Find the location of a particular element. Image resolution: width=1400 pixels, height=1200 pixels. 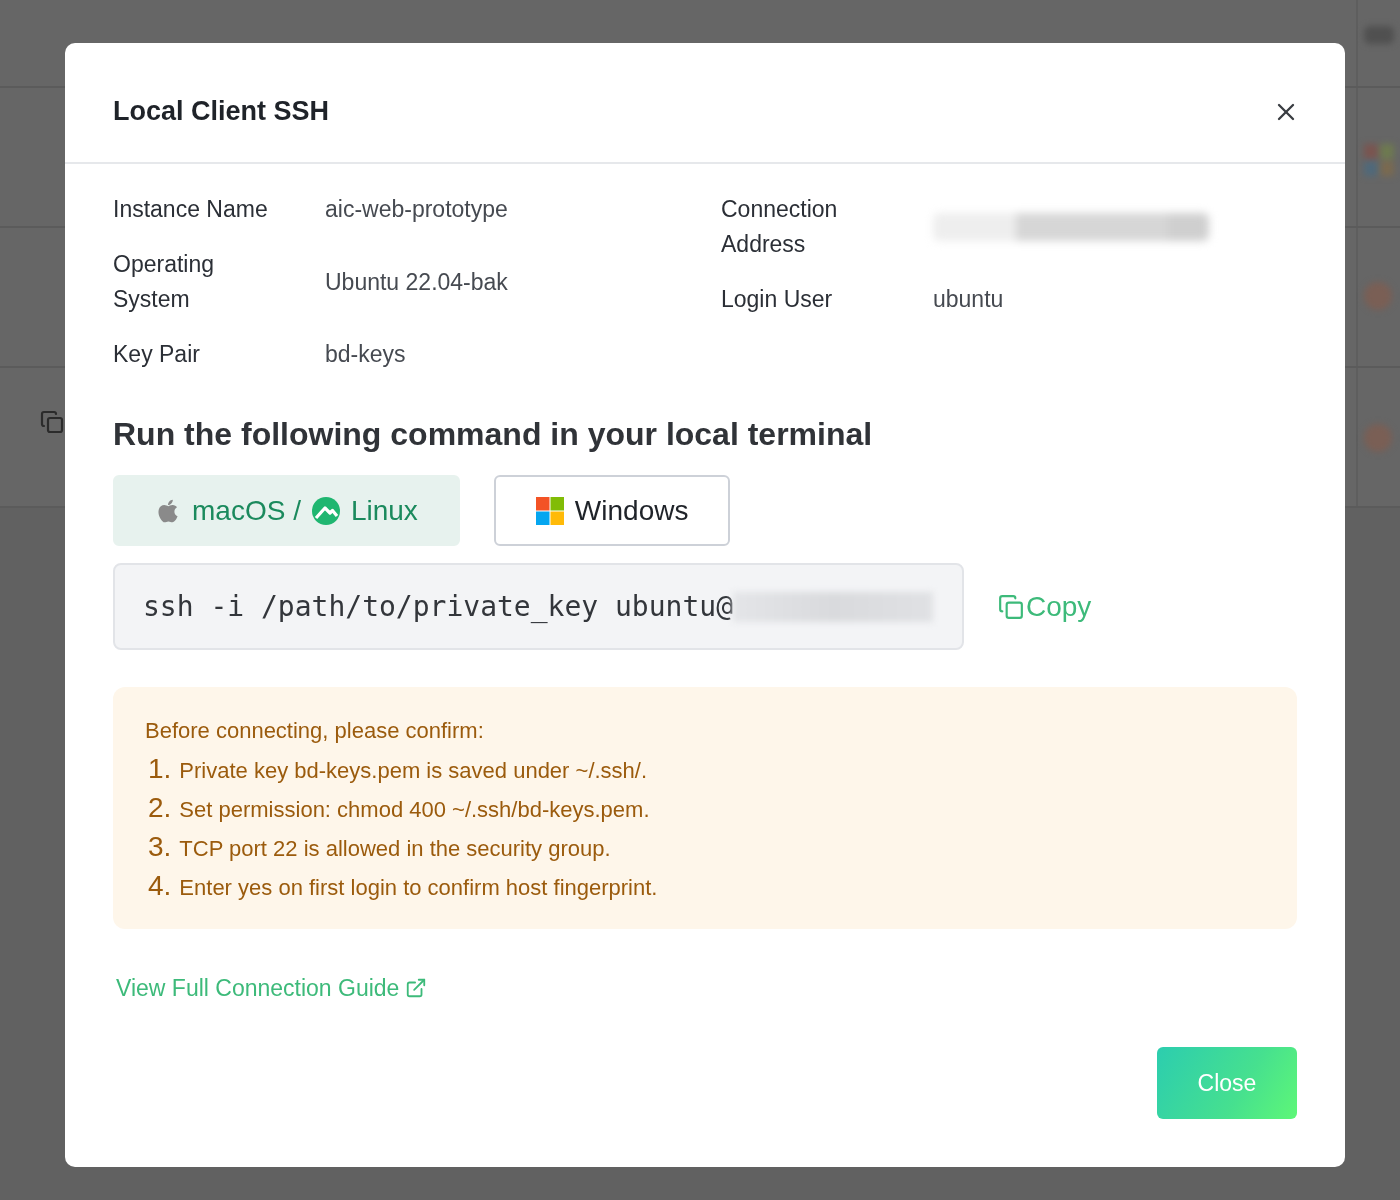

close-button: Close is located at coordinates (1227, 1083).